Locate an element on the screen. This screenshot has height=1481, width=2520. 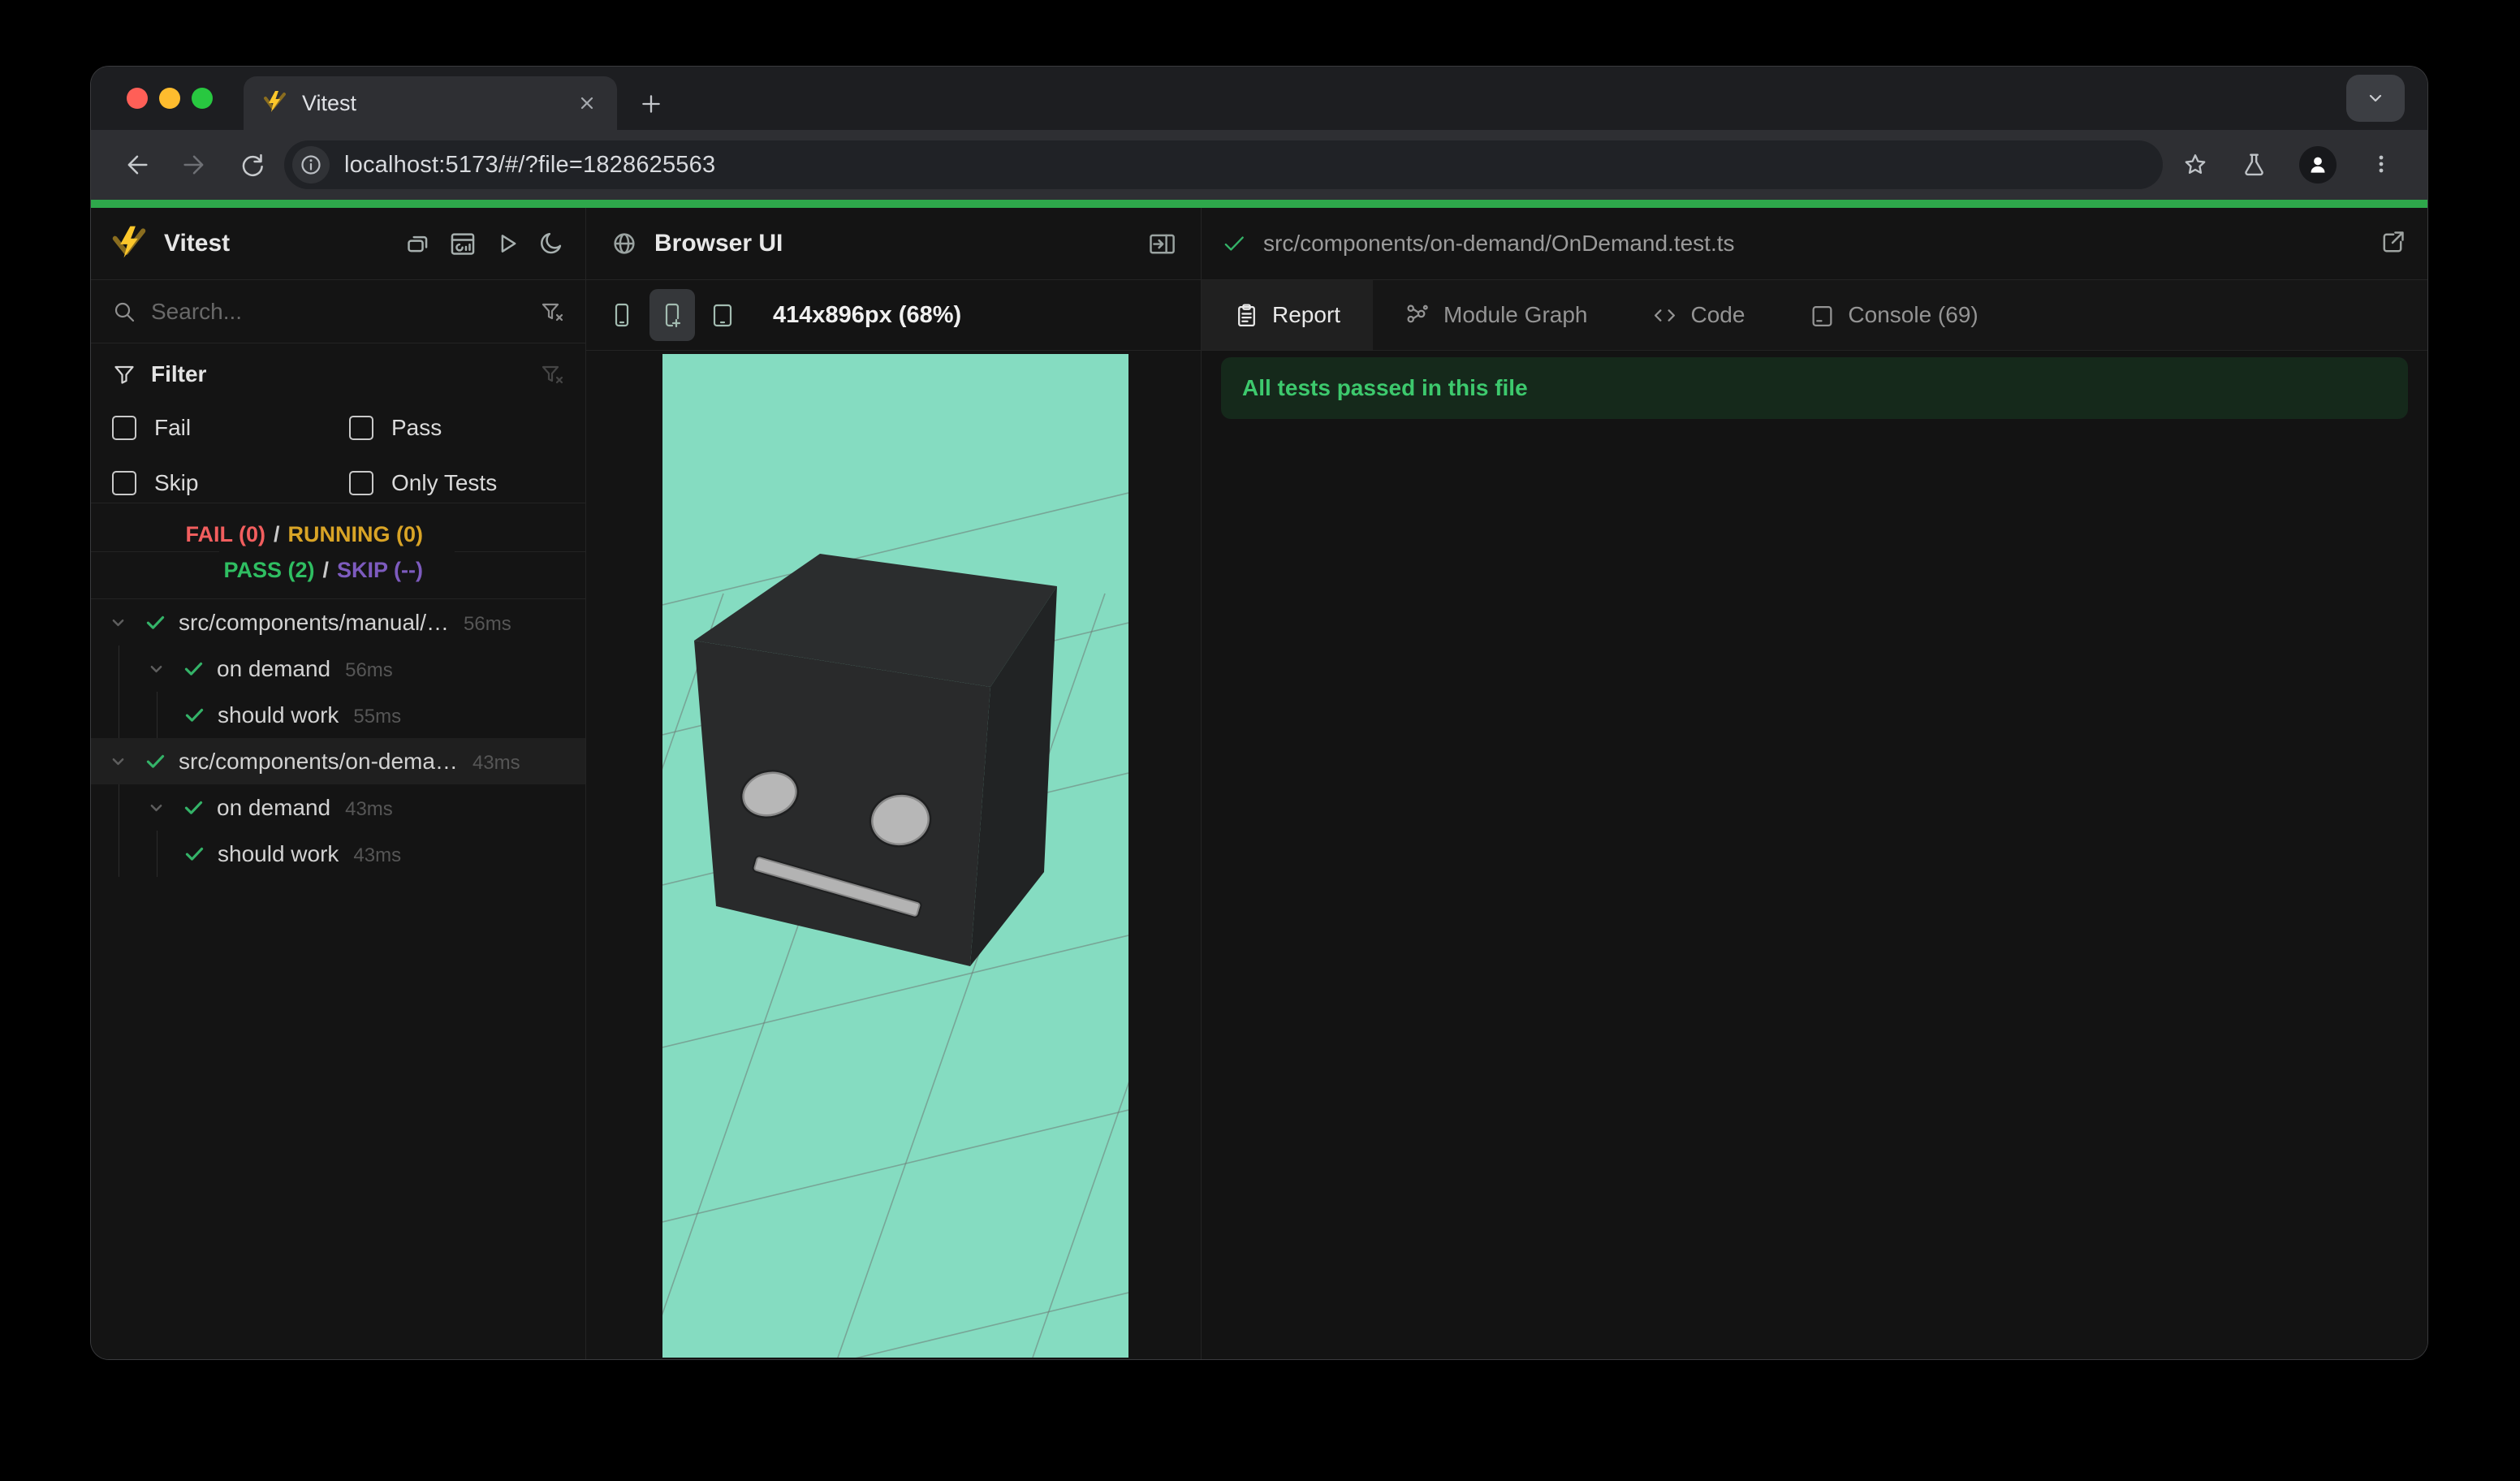
open-external-icon is located at coordinates (2393, 243).